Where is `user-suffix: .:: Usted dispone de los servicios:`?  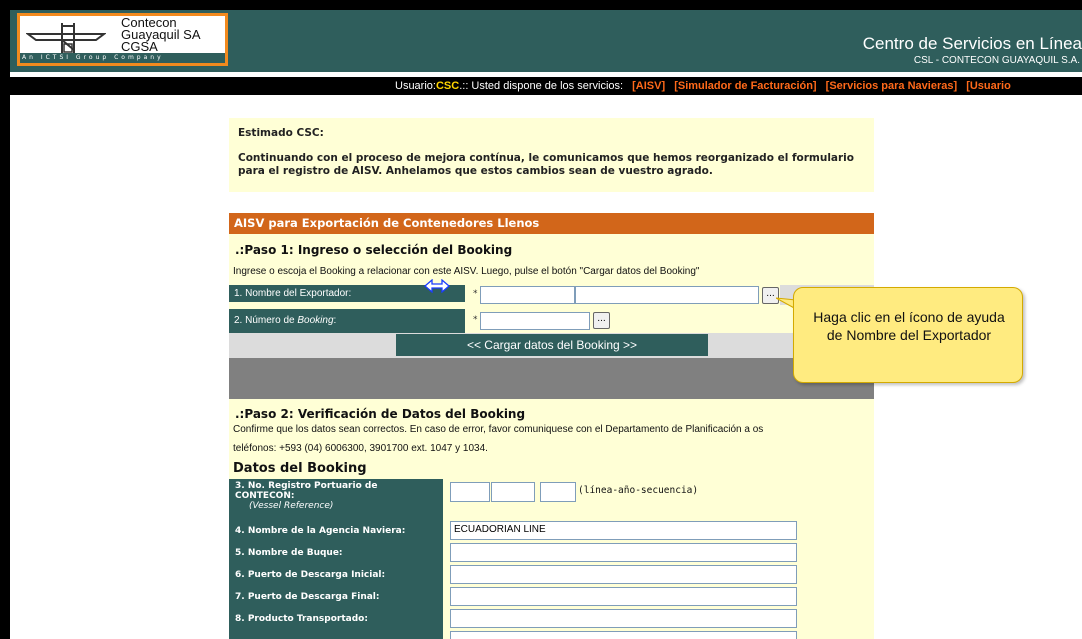
user-suffix: .:: Usted dispone de los servicios: is located at coordinates (541, 86).